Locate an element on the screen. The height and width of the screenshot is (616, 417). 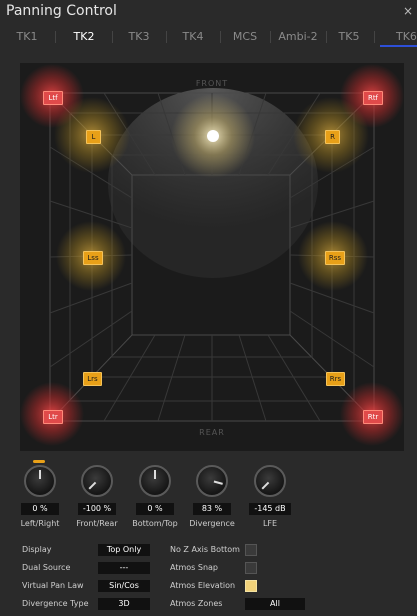
front-rear-label: Front/Rear is located at coordinates (97, 523).